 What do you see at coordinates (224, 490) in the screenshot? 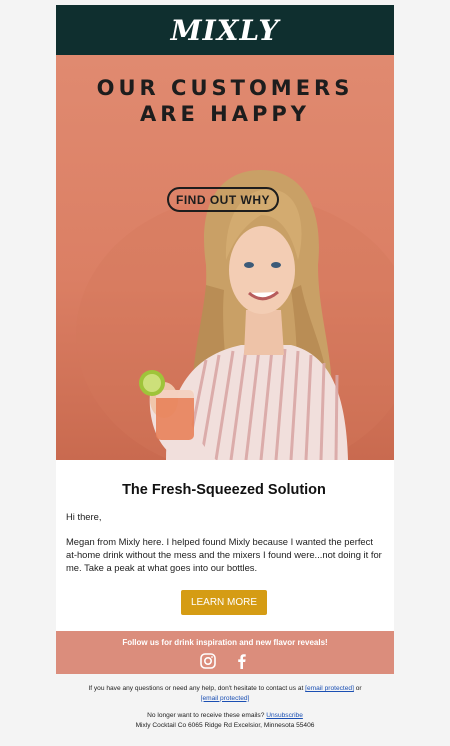
I see `section-title: The Fresh-Squeezed Solution` at bounding box center [224, 490].